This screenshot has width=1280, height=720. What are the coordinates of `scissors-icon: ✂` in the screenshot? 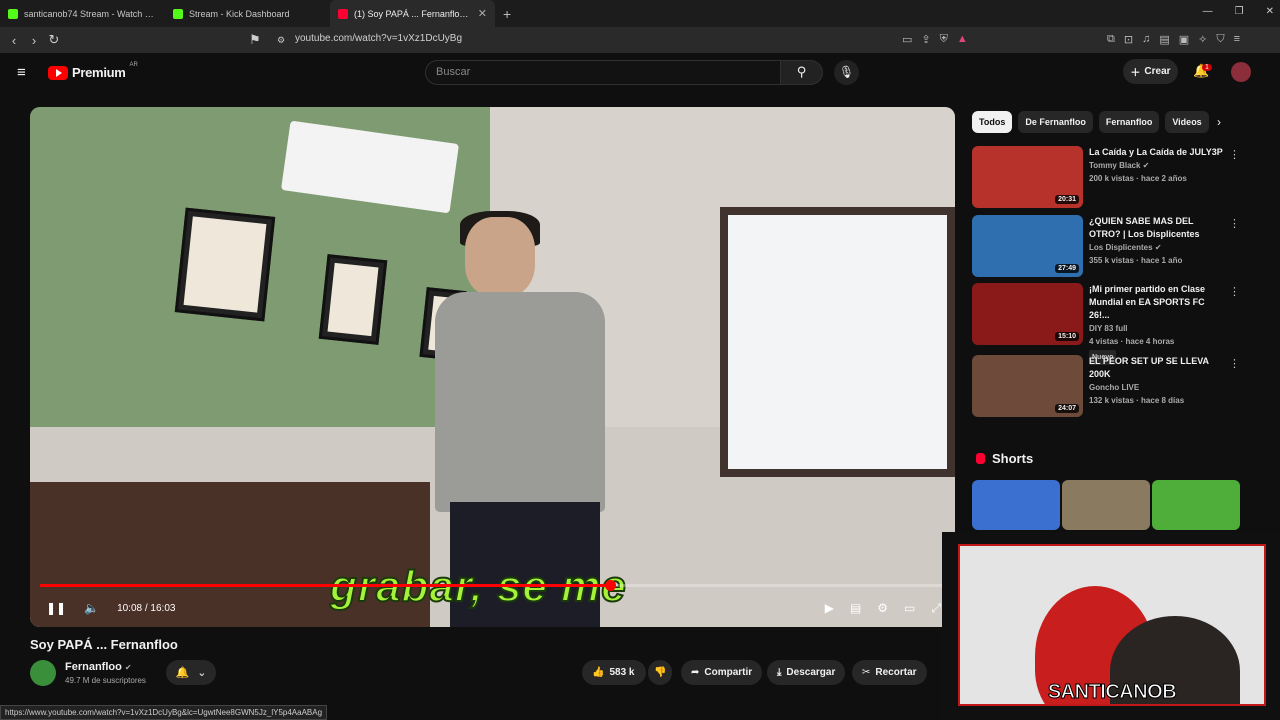 It's located at (866, 672).